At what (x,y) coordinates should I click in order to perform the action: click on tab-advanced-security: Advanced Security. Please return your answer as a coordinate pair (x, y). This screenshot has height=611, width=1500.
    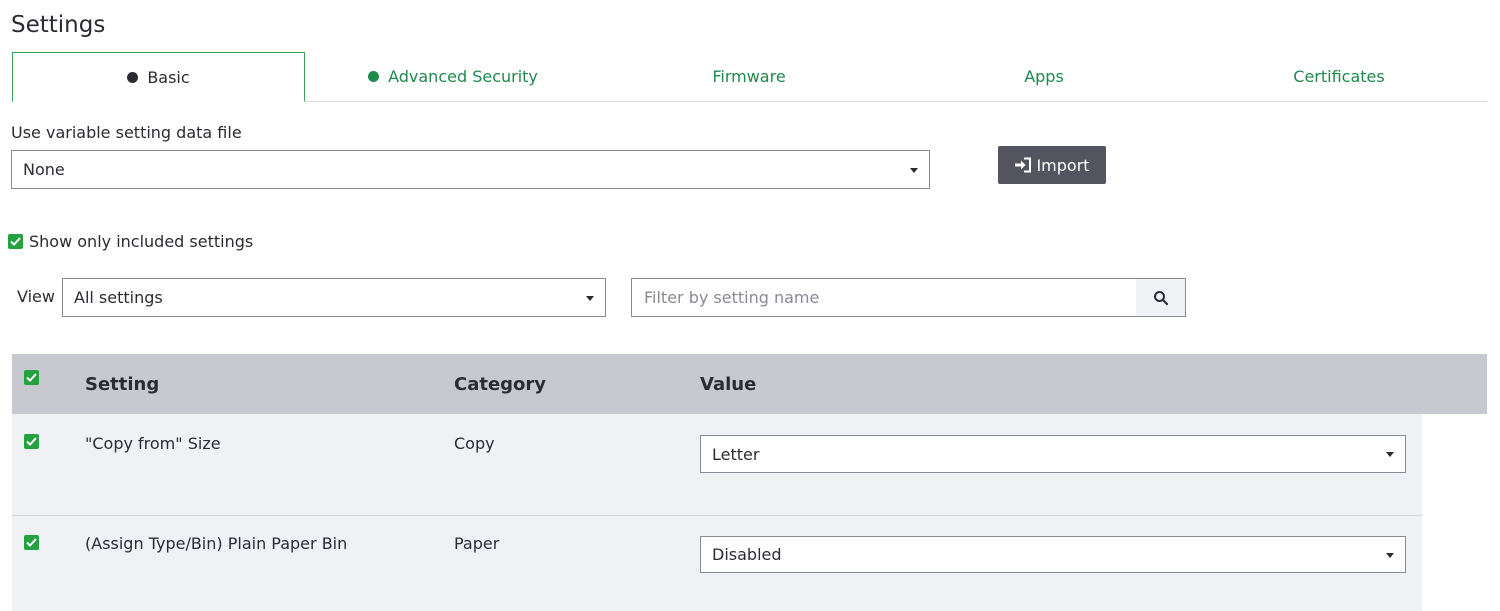
    Looking at the image, I should click on (453, 76).